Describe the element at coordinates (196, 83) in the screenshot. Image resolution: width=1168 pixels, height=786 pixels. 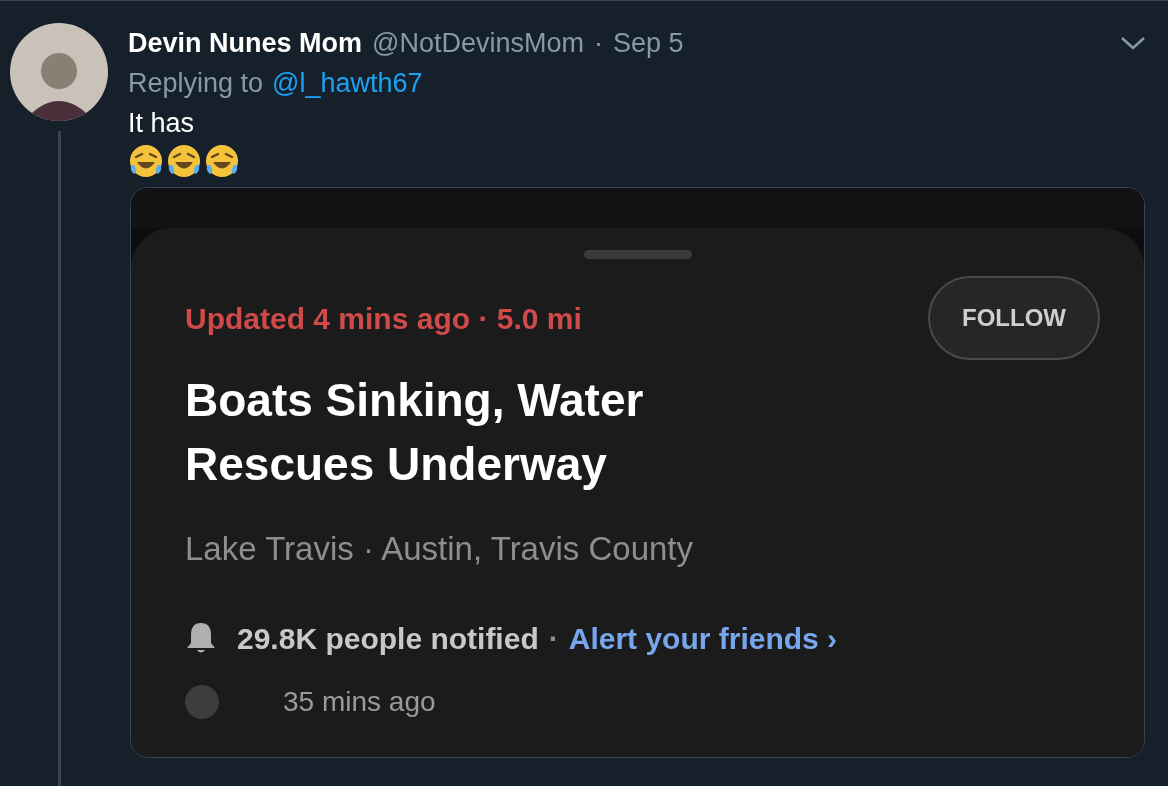
I see `replying-label: Replying to` at that location.